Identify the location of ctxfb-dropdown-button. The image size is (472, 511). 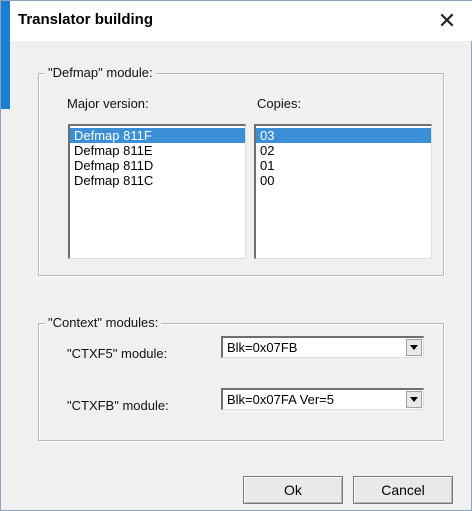
(414, 399).